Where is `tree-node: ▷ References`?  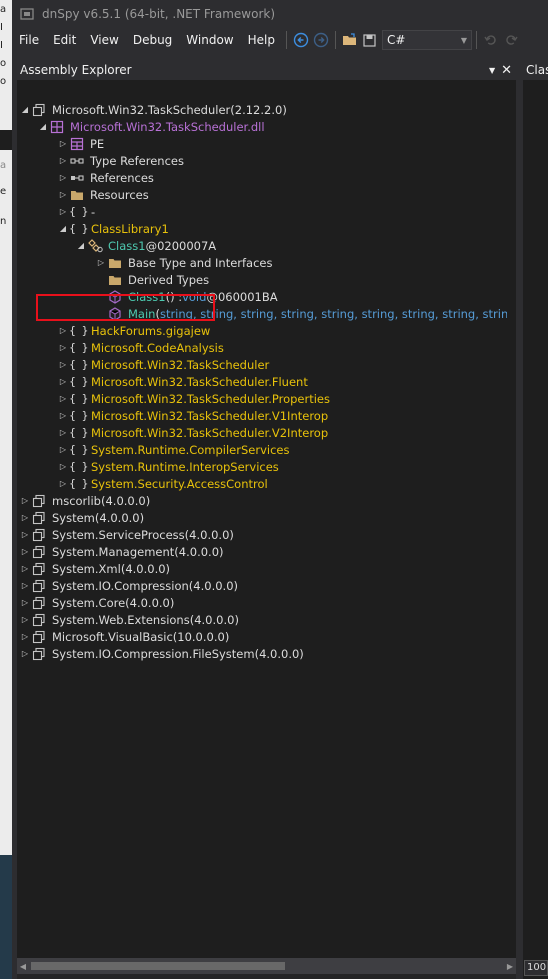 tree-node: ▷ References is located at coordinates (105, 177).